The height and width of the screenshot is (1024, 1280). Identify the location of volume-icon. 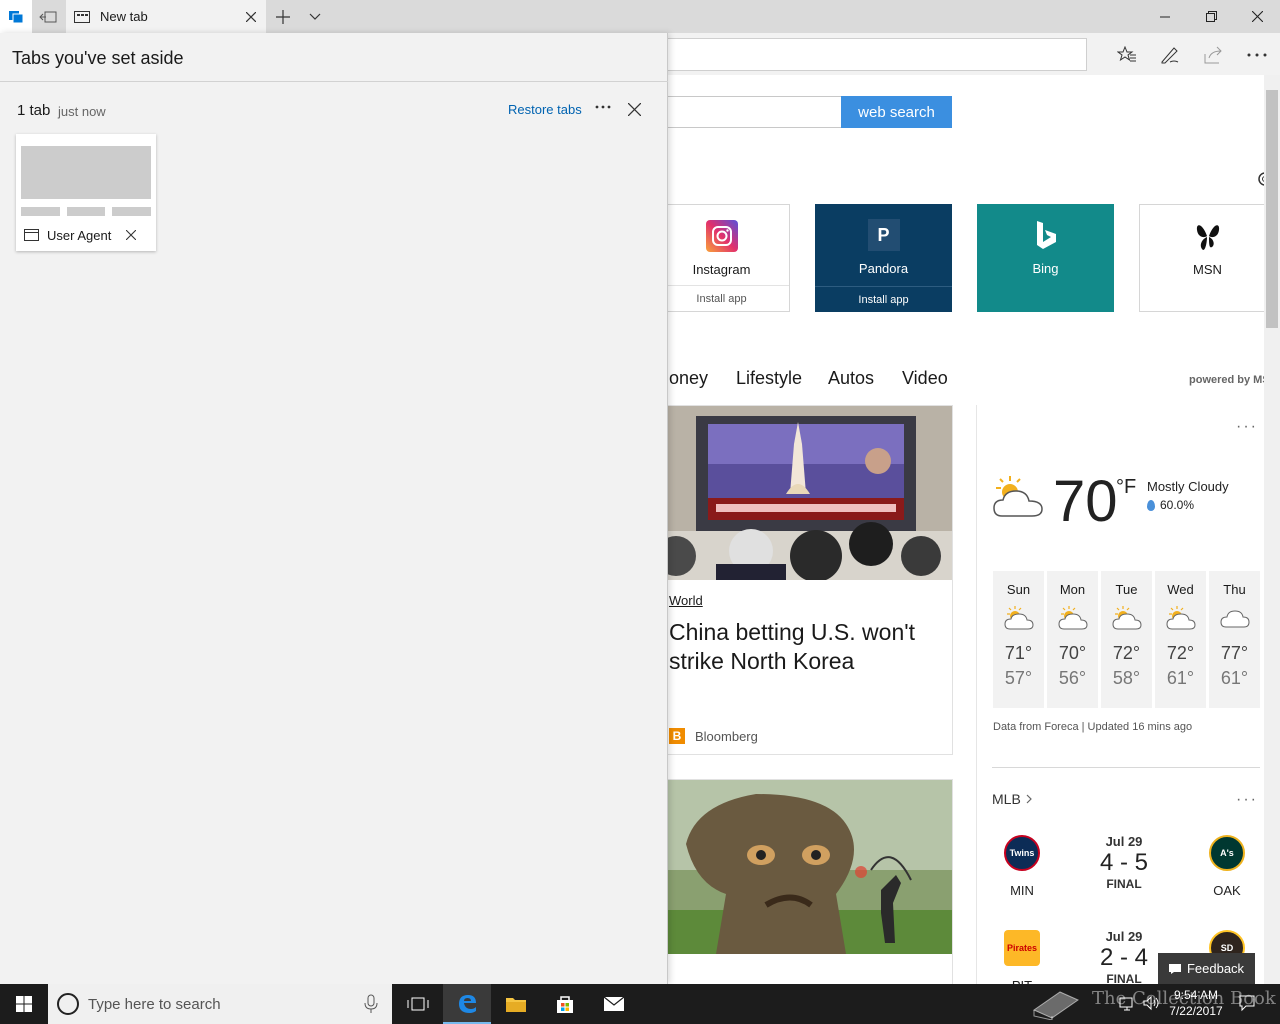
(1152, 1004).